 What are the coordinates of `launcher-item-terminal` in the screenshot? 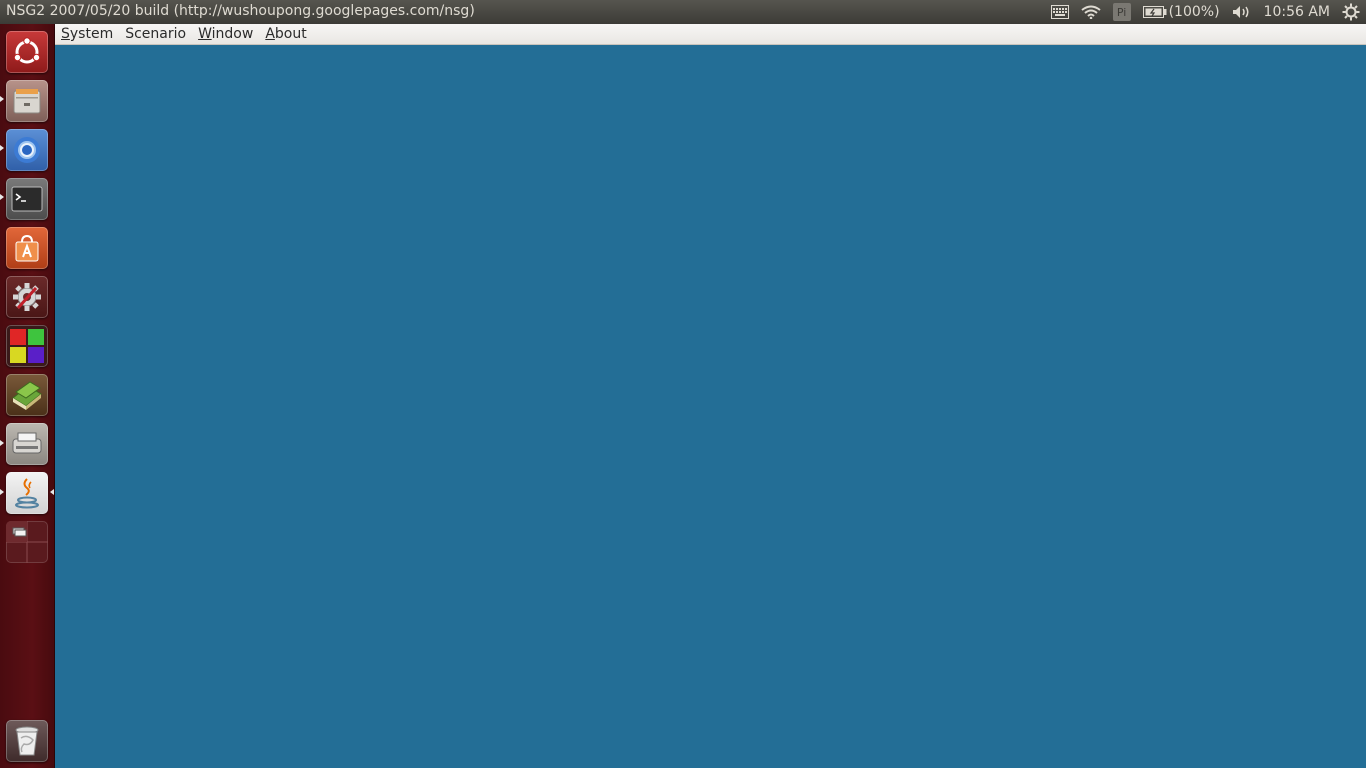 It's located at (27, 199).